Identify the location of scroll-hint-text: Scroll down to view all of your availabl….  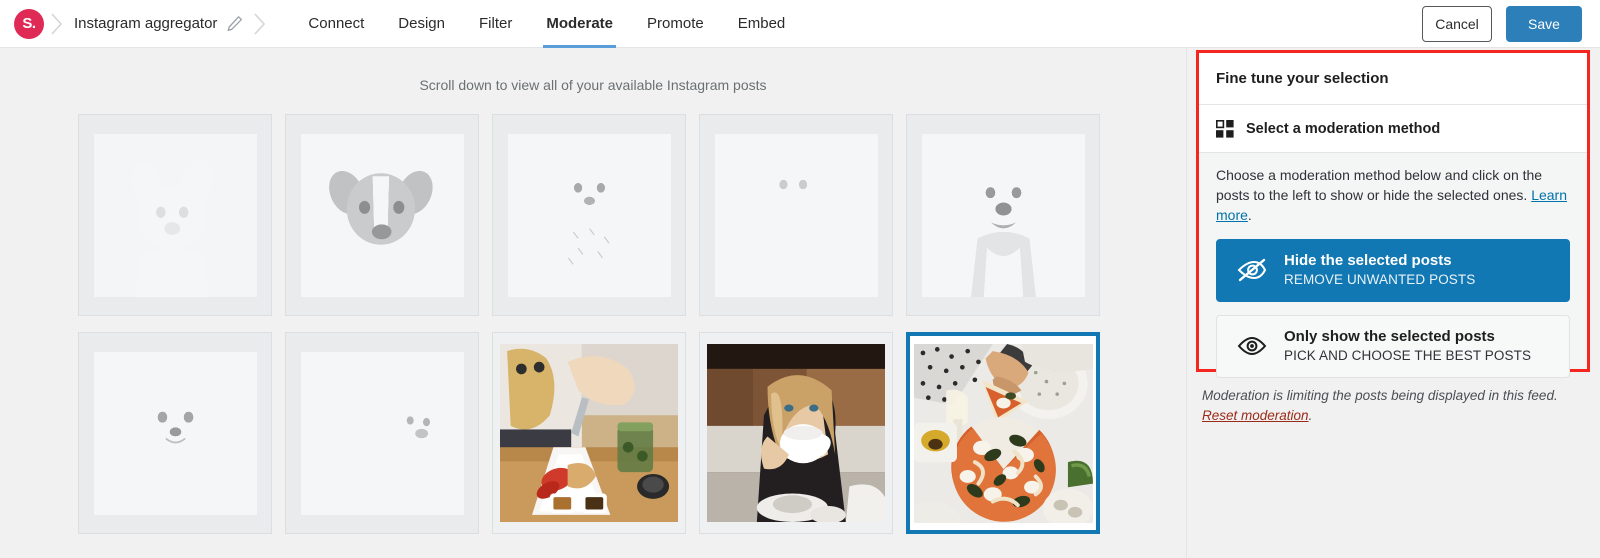
(593, 85).